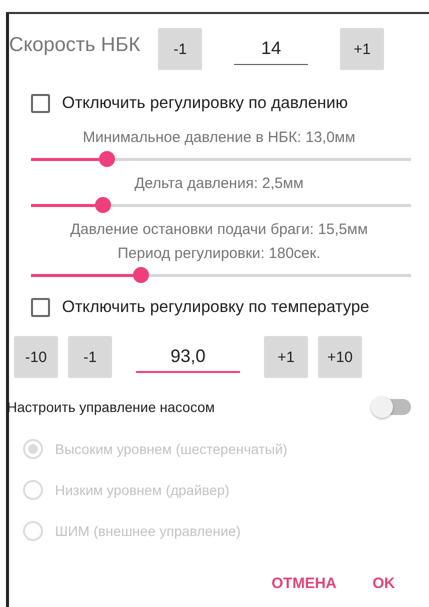  What do you see at coordinates (171, 448) in the screenshot?
I see `radio-label: Высоким уровнем (шестеренчатый)` at bounding box center [171, 448].